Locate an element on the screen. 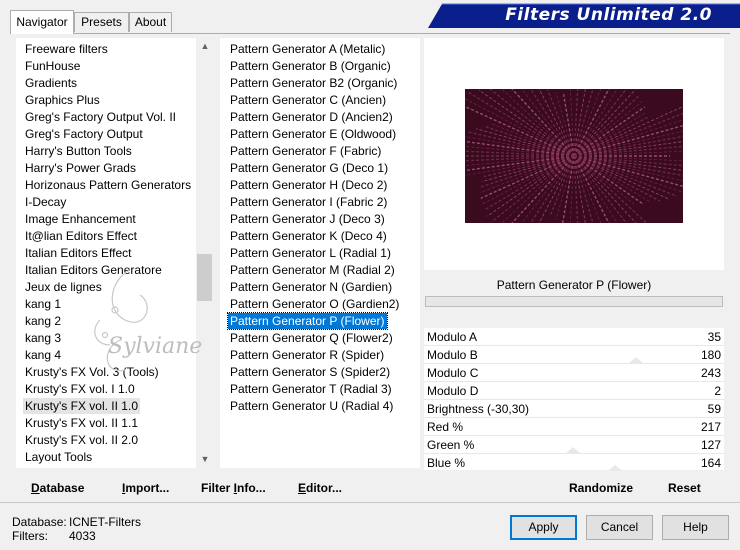 This screenshot has width=740, height=550. param-name: Modulo C is located at coordinates (453, 373).